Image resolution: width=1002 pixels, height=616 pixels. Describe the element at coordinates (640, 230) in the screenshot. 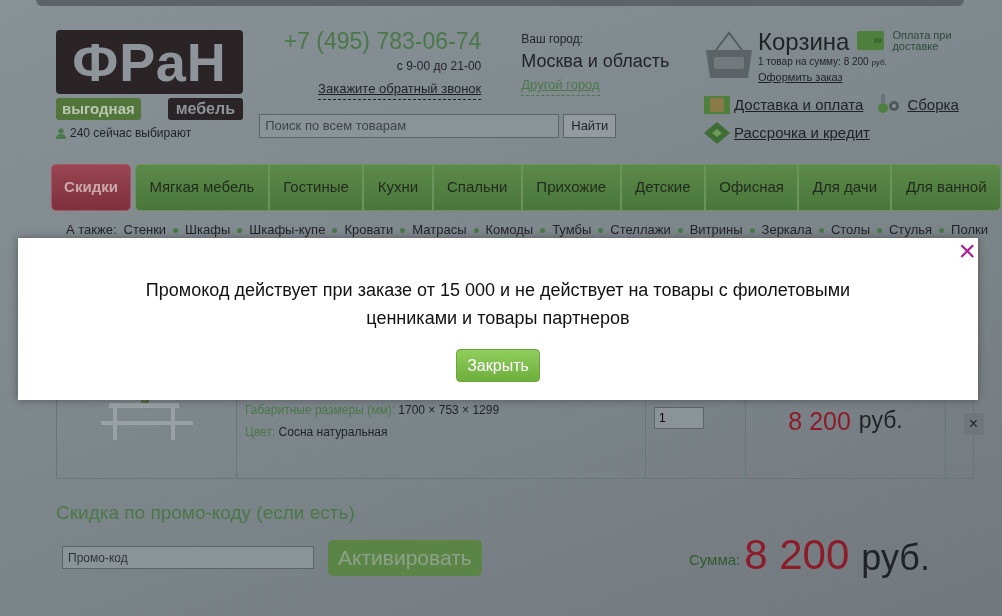

I see `category-link: Стеллажи` at that location.